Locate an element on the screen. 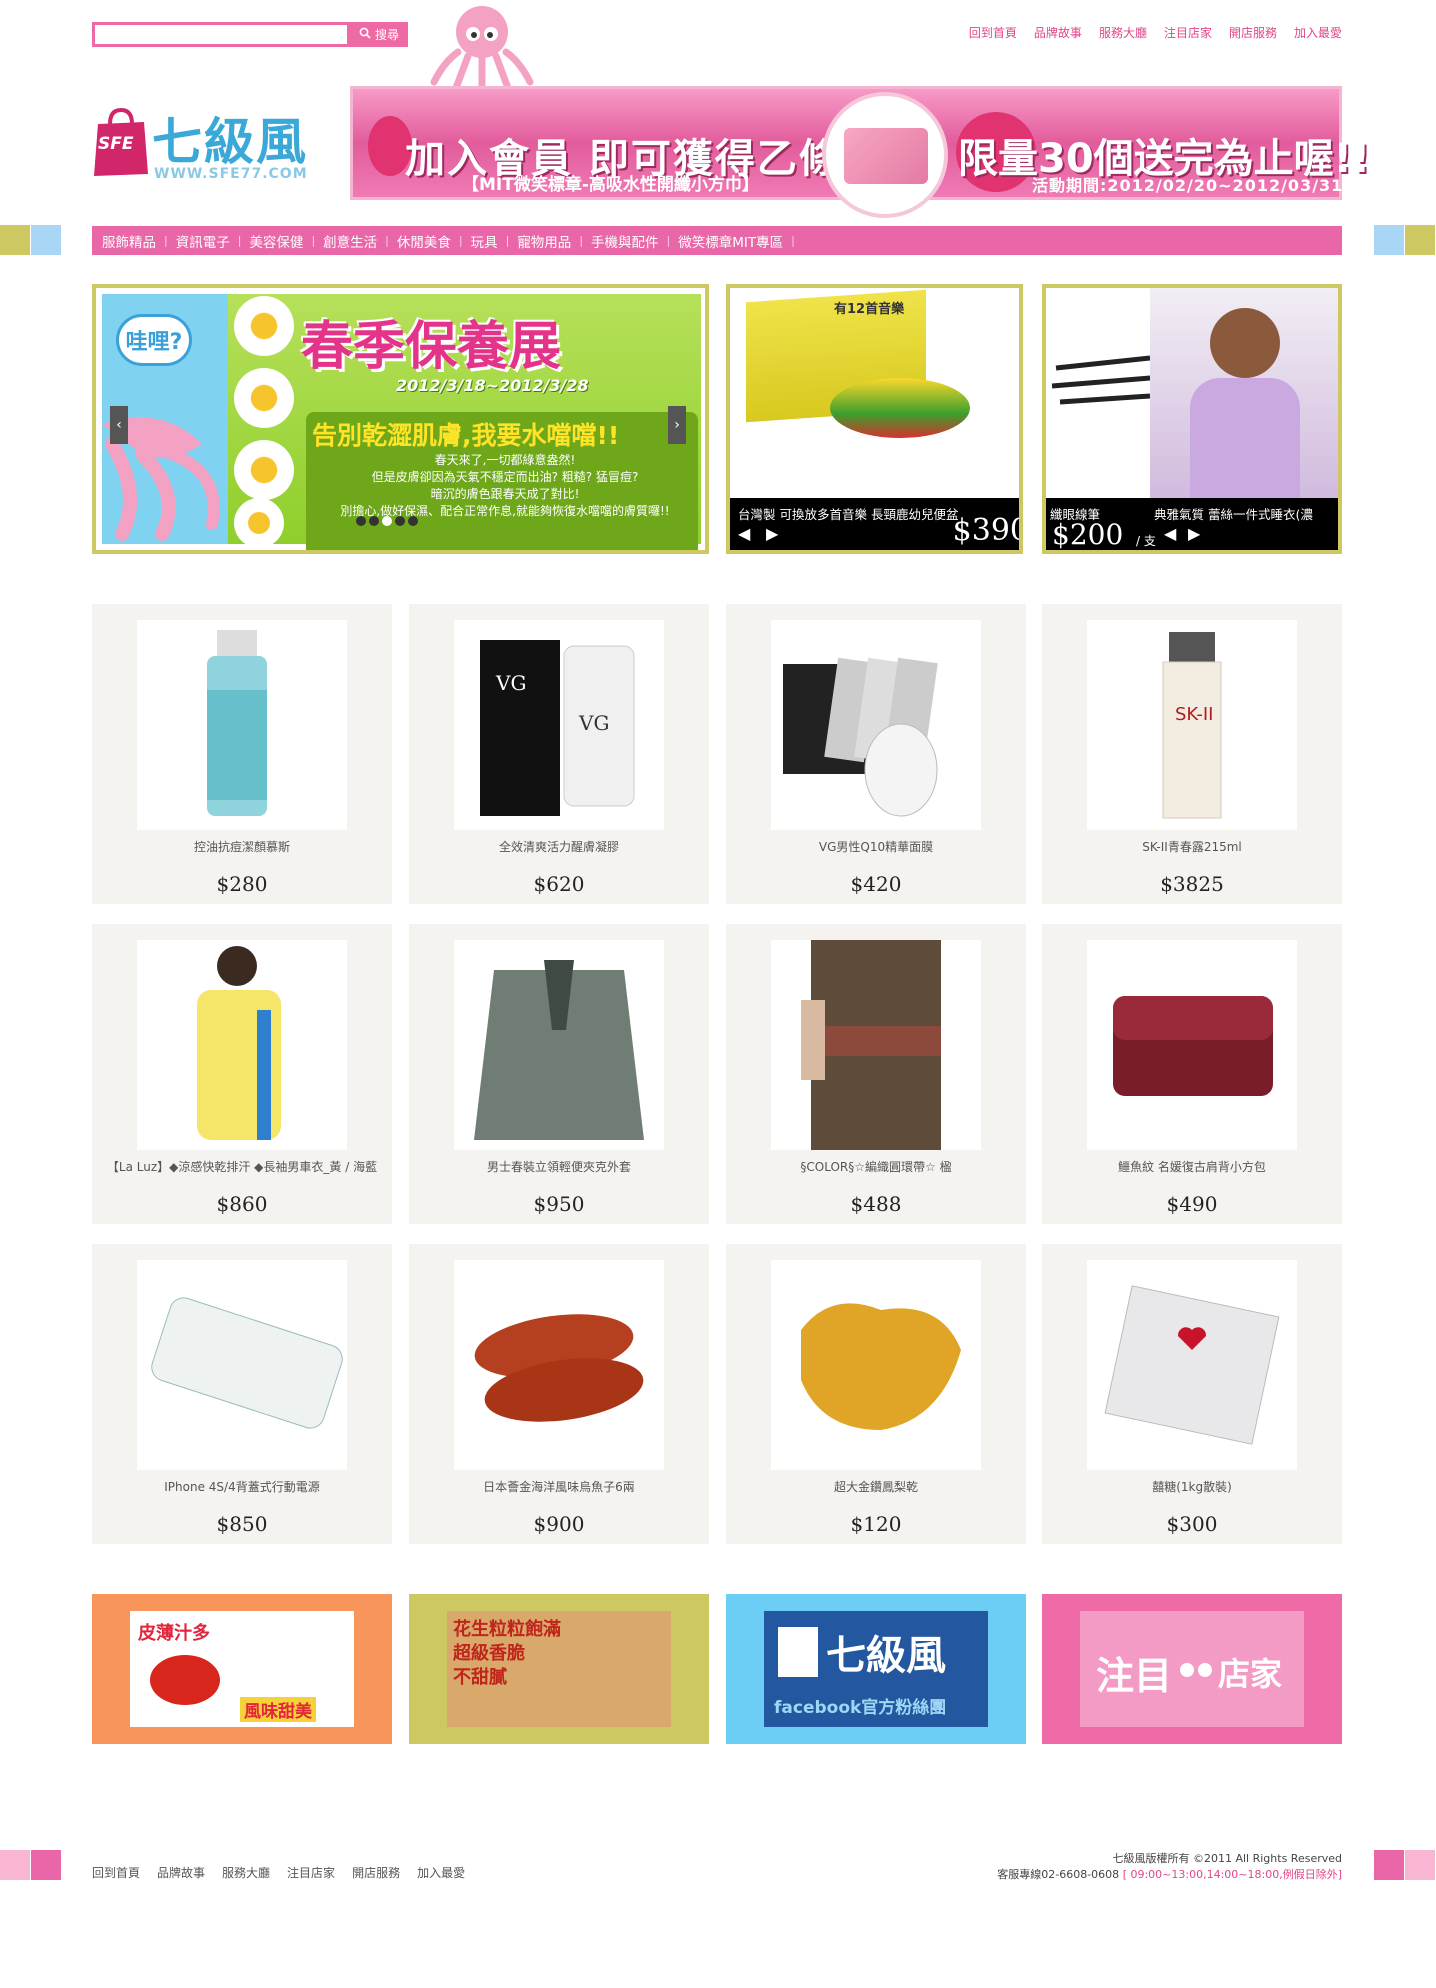 Image resolution: width=1436 pixels, height=1988 pixels. footer-link-service-hall: 服務大廳 is located at coordinates (246, 1872).